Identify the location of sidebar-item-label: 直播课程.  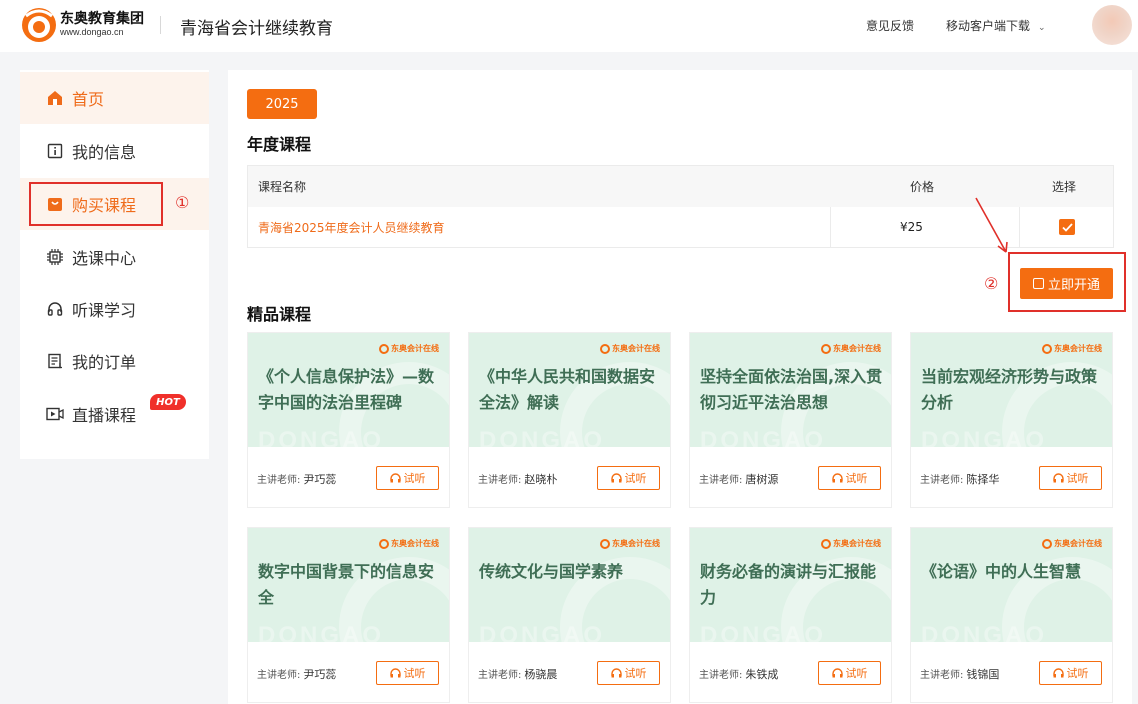
(104, 415).